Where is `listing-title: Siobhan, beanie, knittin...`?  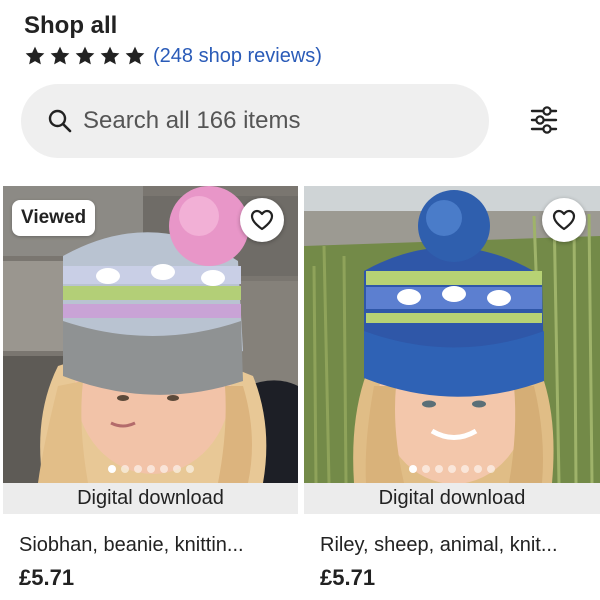
listing-title: Siobhan, beanie, knittin... is located at coordinates (150, 545).